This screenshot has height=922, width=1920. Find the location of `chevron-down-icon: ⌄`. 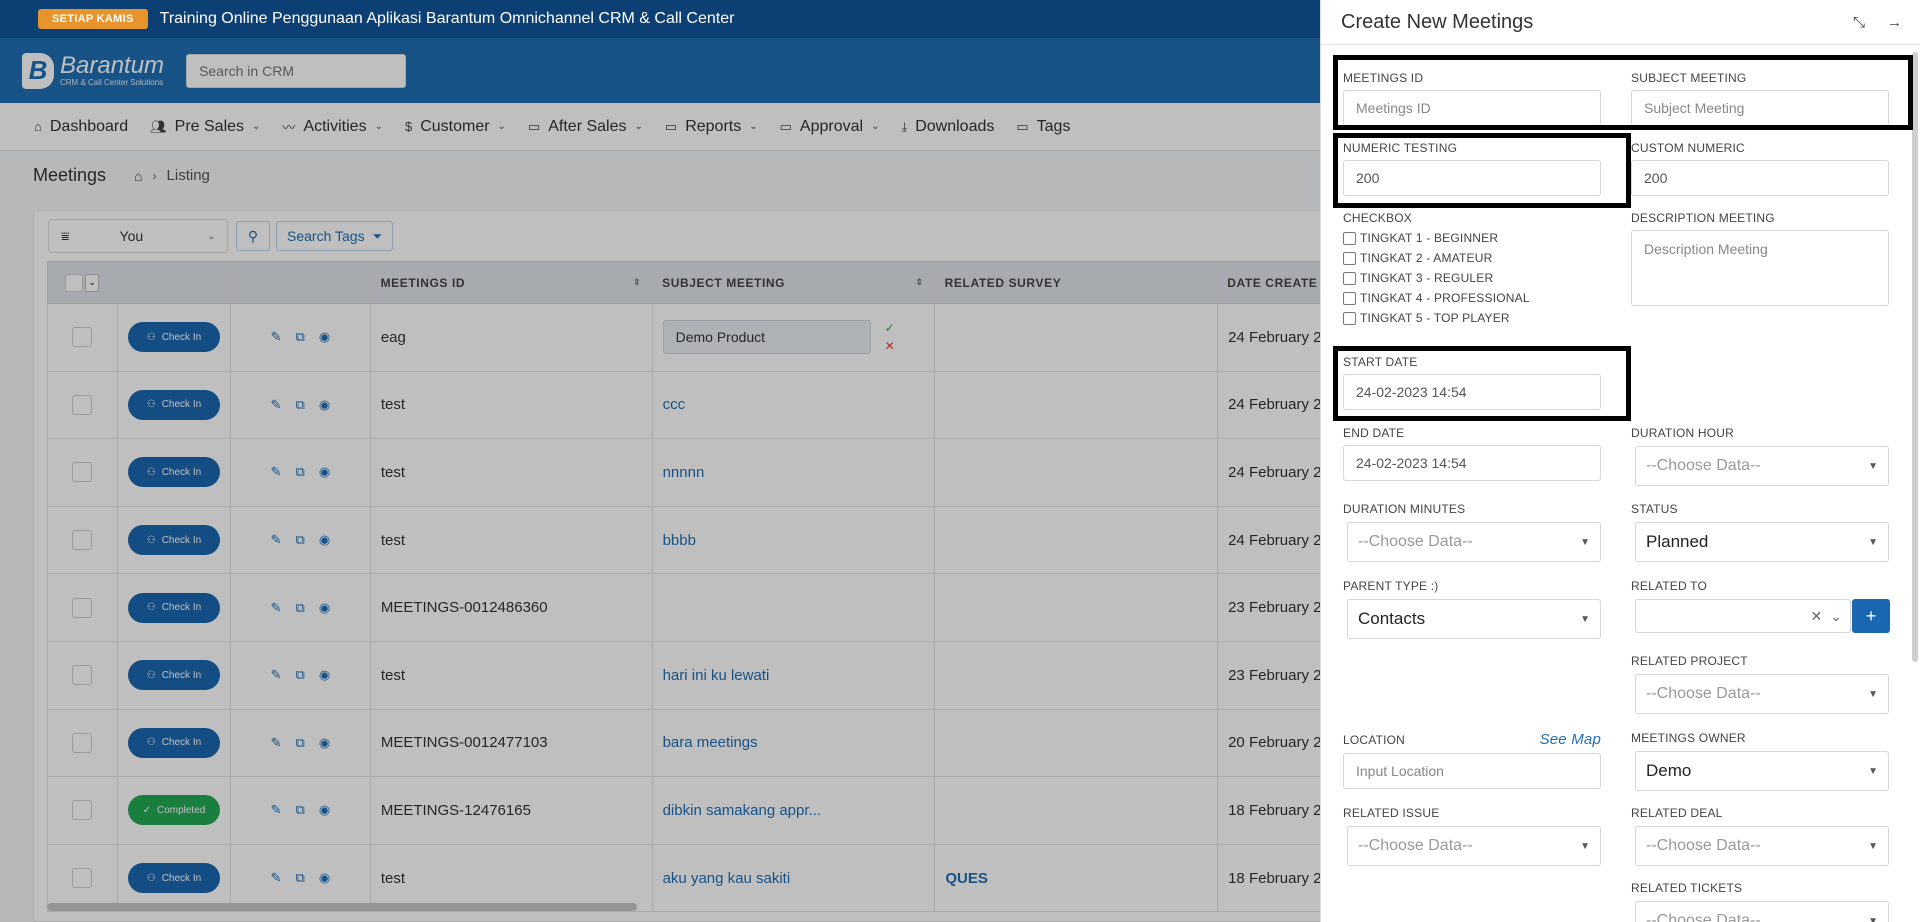

chevron-down-icon: ⌄ is located at coordinates (1836, 616).